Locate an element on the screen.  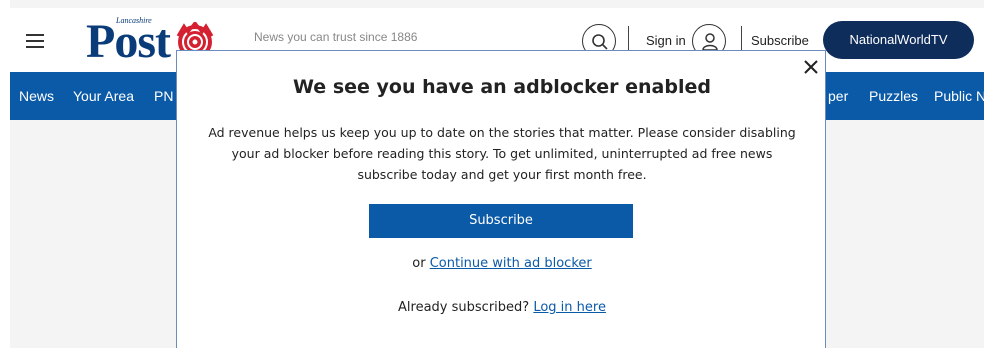
nav-item-news: News is located at coordinates (36, 96).